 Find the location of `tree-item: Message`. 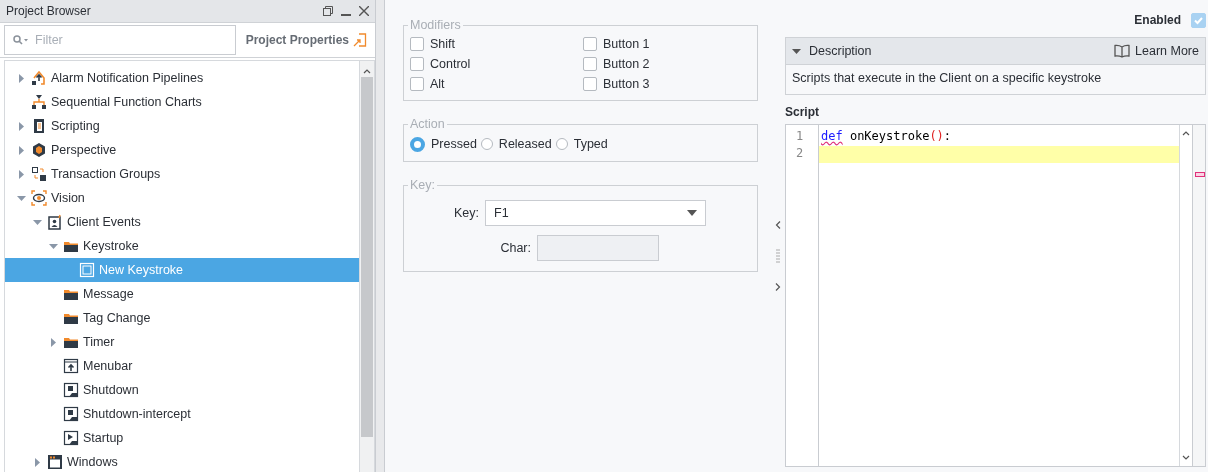

tree-item: Message is located at coordinates (182, 294).